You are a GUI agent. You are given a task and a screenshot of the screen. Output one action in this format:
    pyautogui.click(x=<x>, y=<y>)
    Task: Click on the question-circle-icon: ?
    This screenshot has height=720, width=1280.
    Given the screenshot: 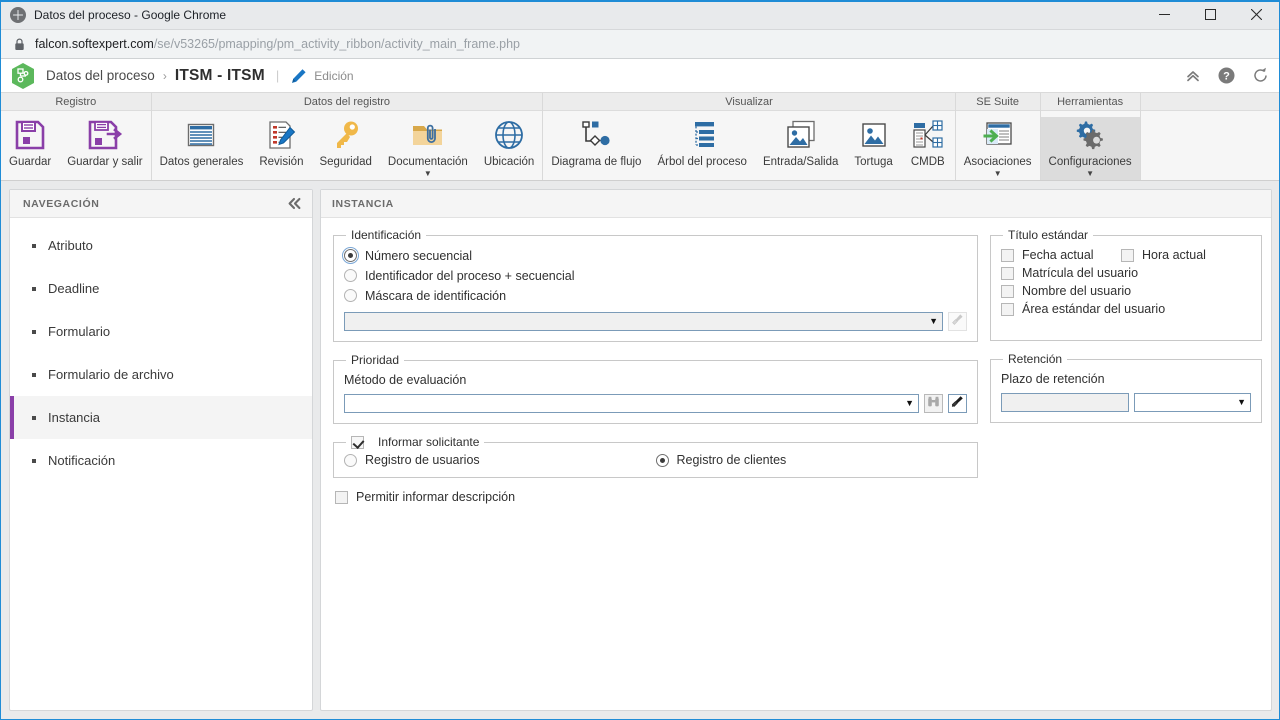 What is the action you would take?
    pyautogui.click(x=1226, y=75)
    